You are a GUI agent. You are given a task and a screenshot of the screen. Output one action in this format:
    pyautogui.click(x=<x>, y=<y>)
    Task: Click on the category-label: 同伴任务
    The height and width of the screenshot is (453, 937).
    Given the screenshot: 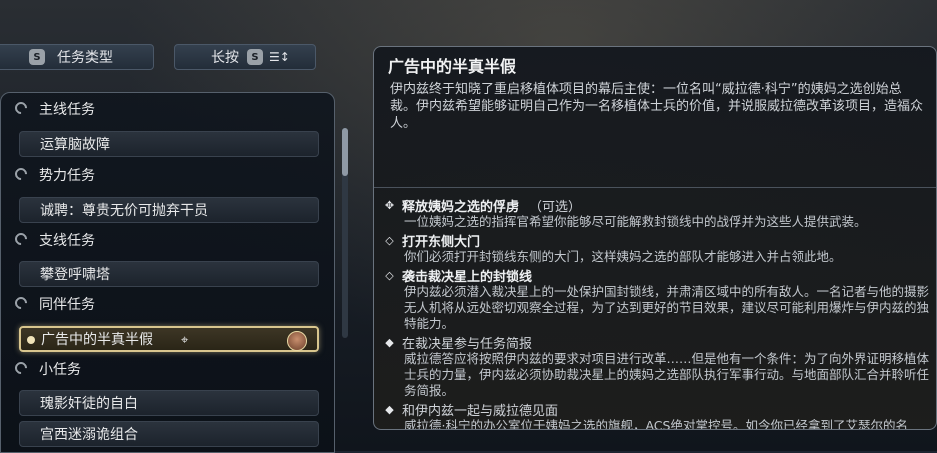 What is the action you would take?
    pyautogui.click(x=67, y=305)
    